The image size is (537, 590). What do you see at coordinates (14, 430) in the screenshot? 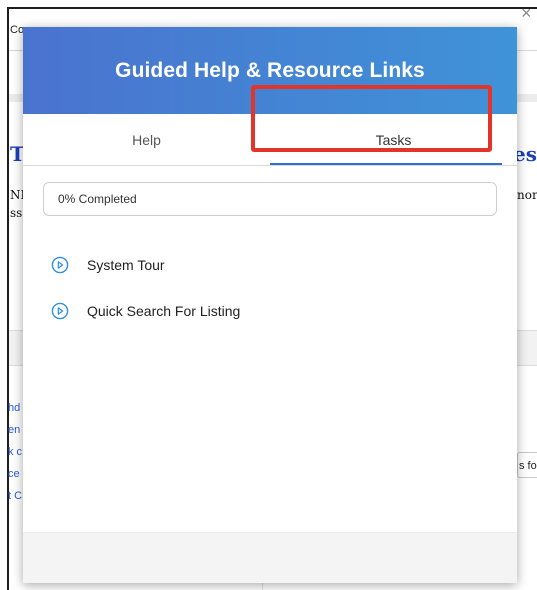
I see `background-link: en` at bounding box center [14, 430].